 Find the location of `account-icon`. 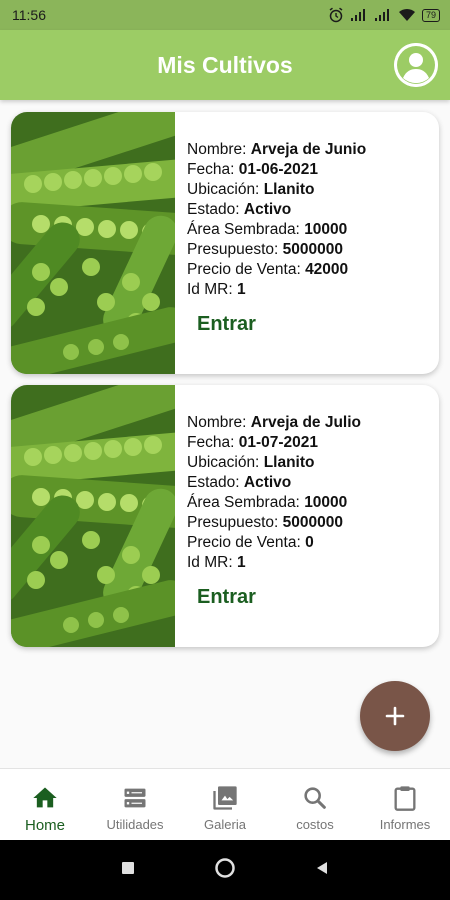

account-icon is located at coordinates (416, 65).